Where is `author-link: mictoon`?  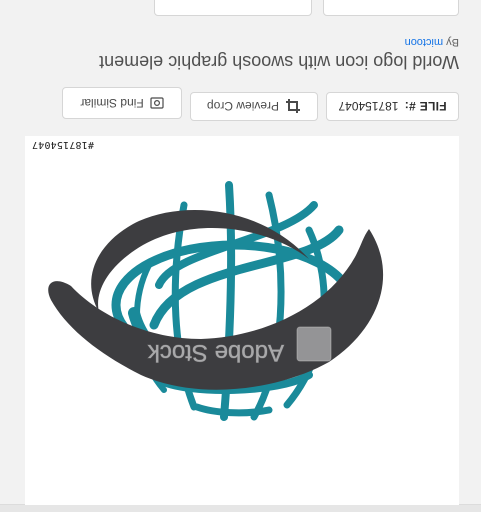
author-link: mictoon is located at coordinates (424, 42).